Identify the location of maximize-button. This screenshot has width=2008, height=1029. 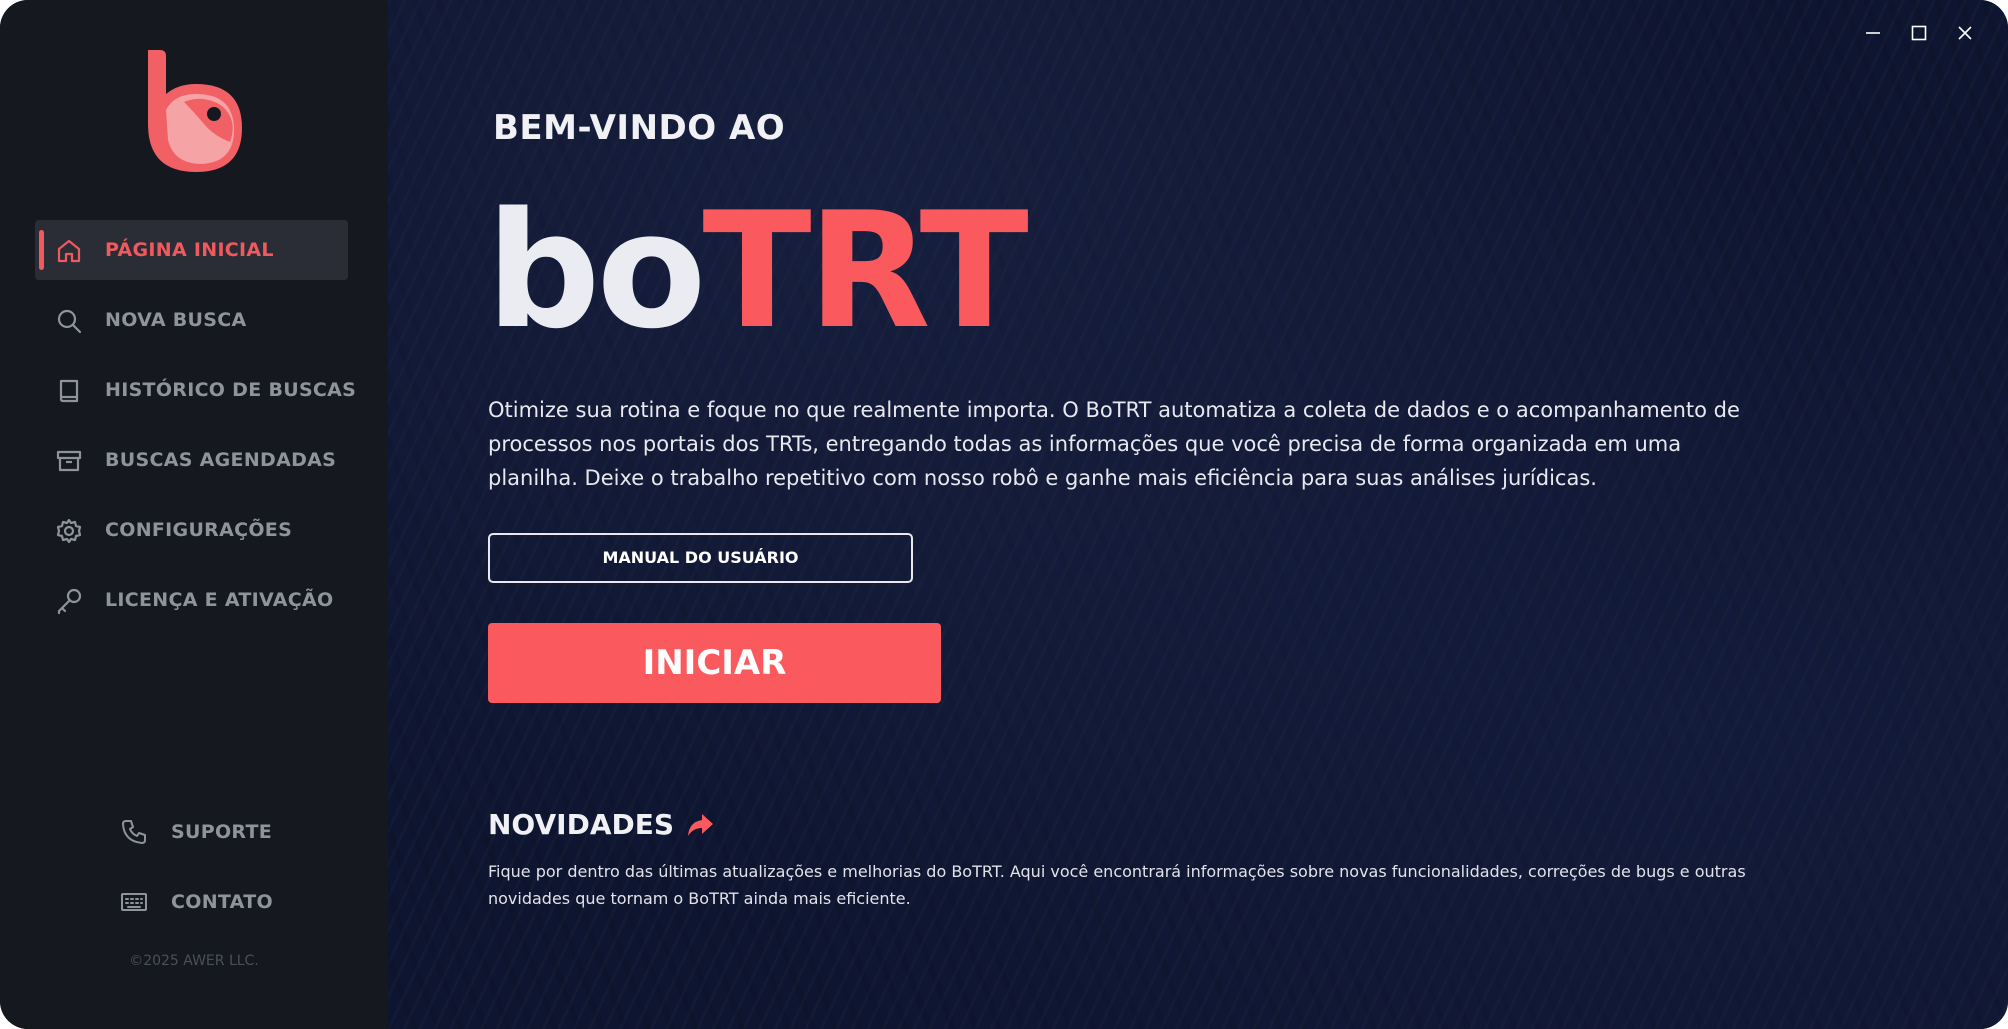
(1919, 33).